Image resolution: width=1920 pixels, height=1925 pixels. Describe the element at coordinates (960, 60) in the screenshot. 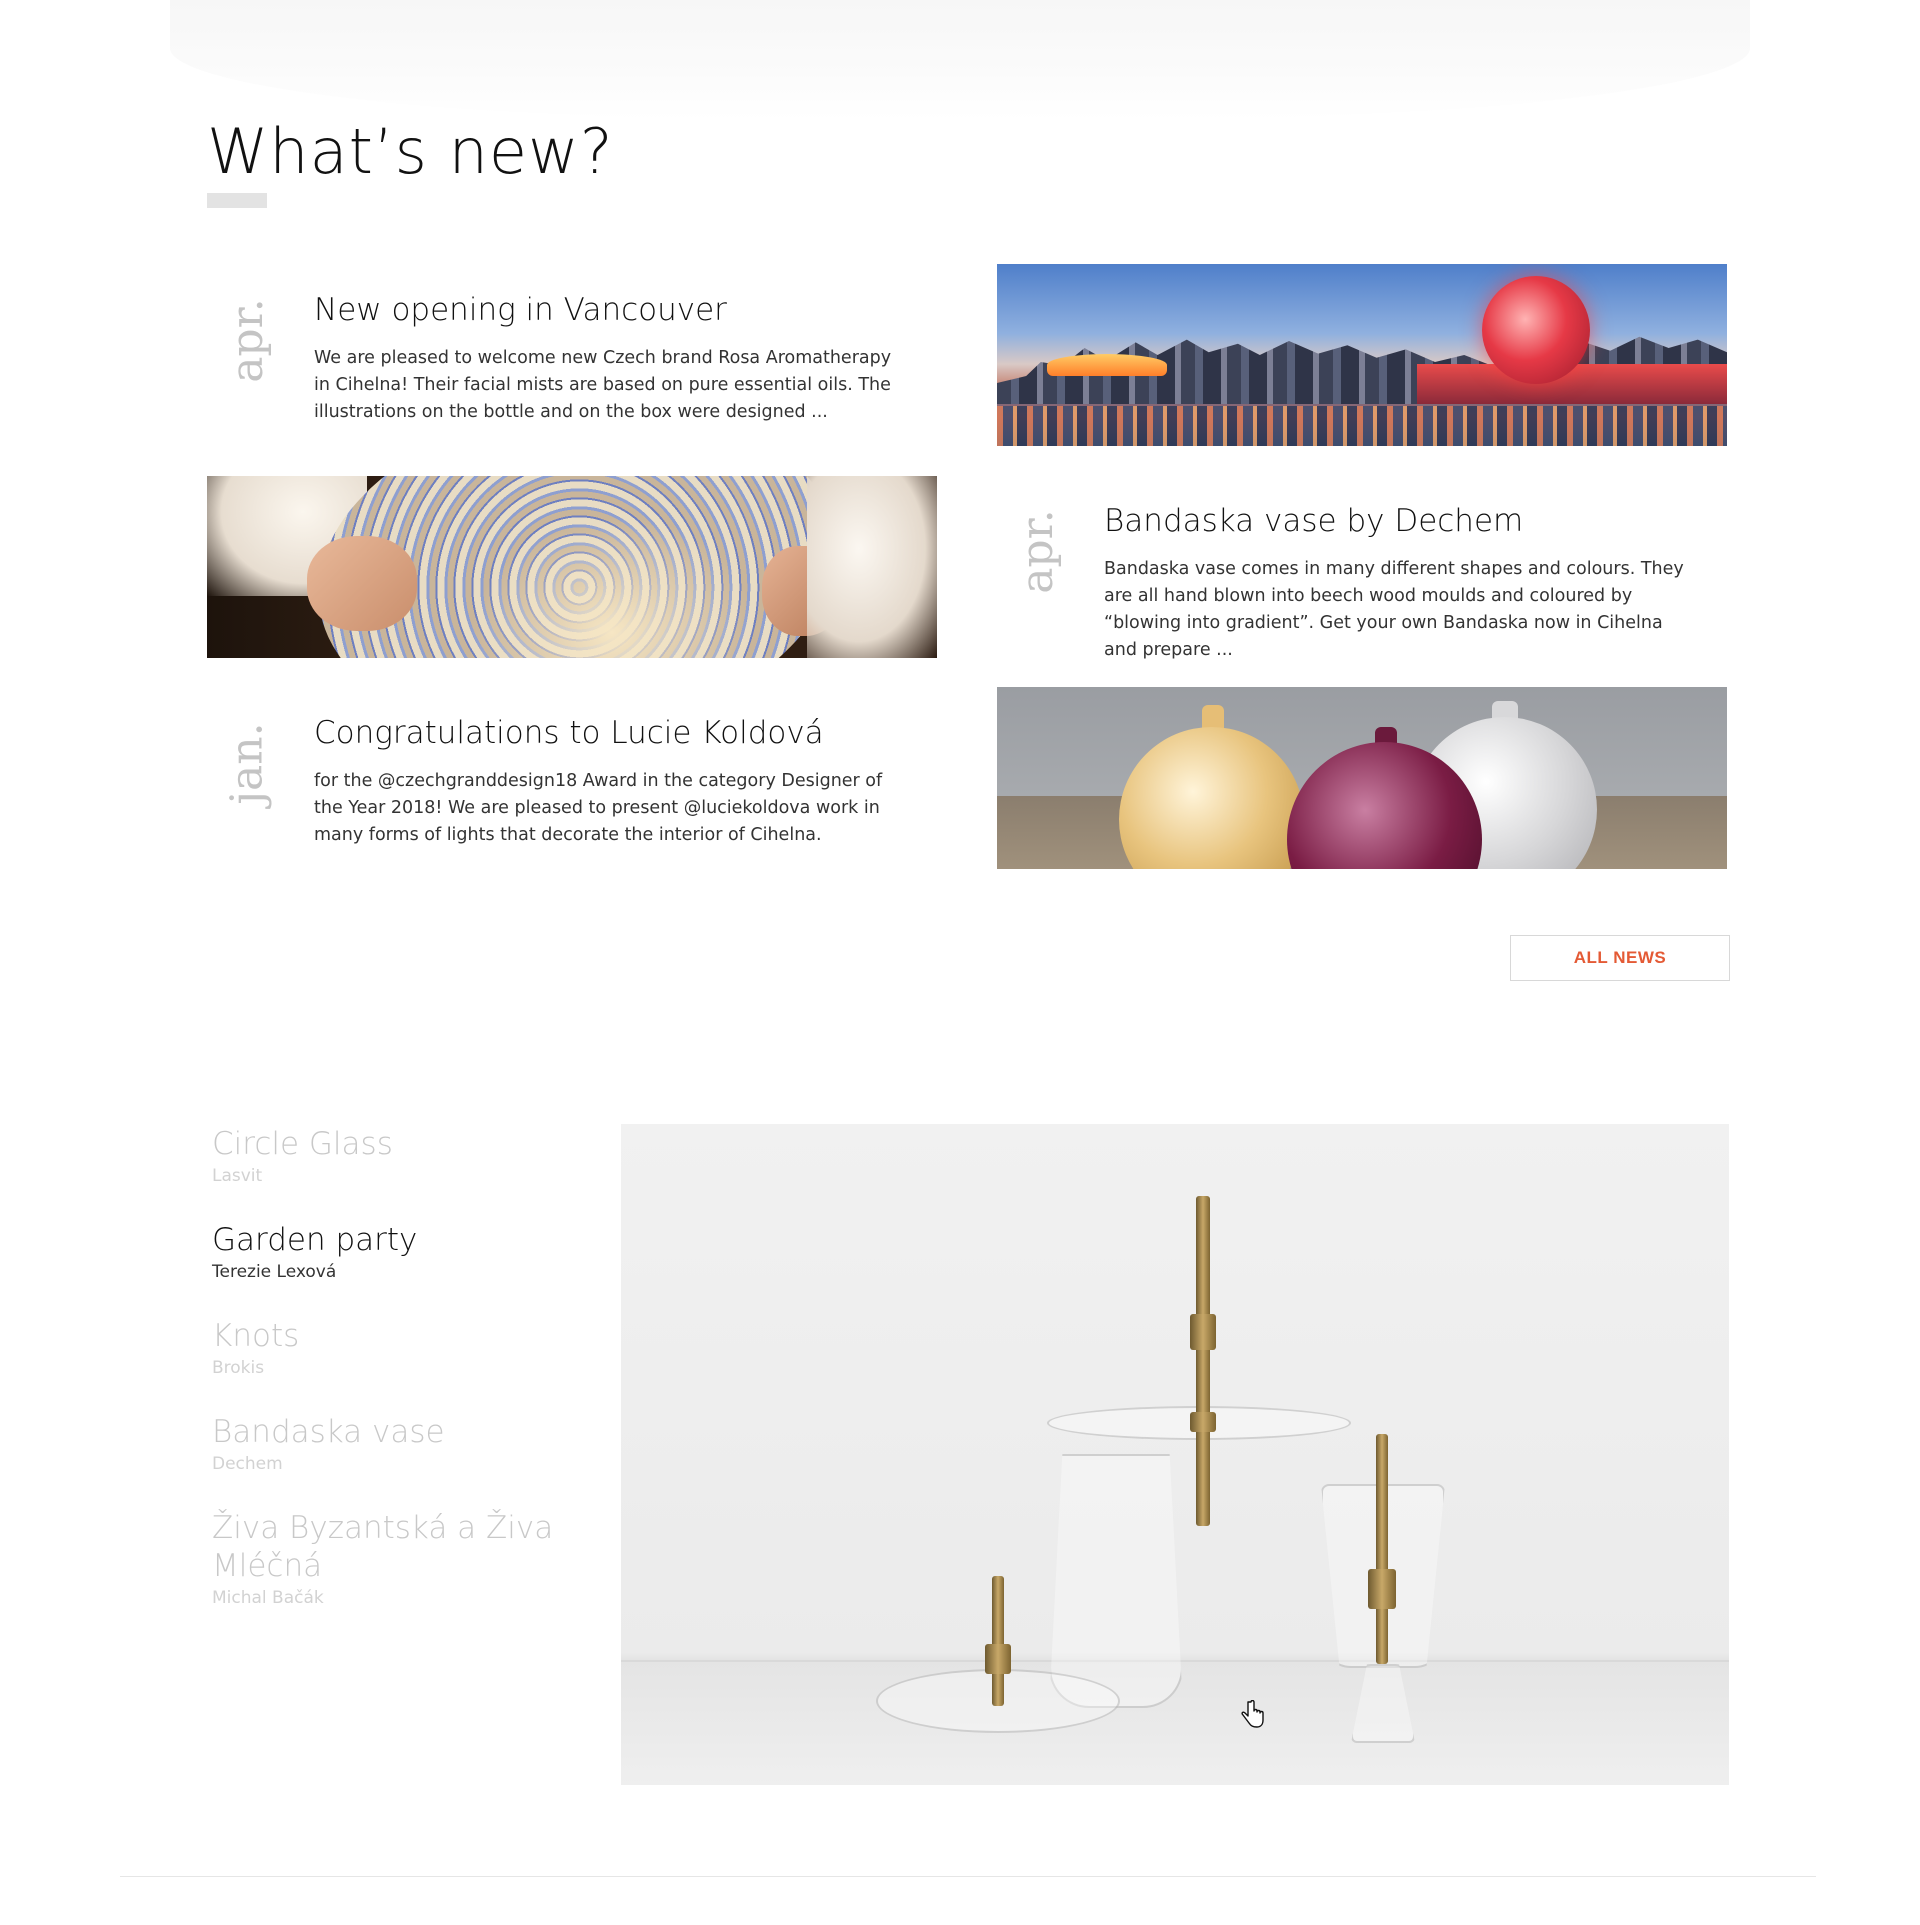

I see `header-shadow` at that location.